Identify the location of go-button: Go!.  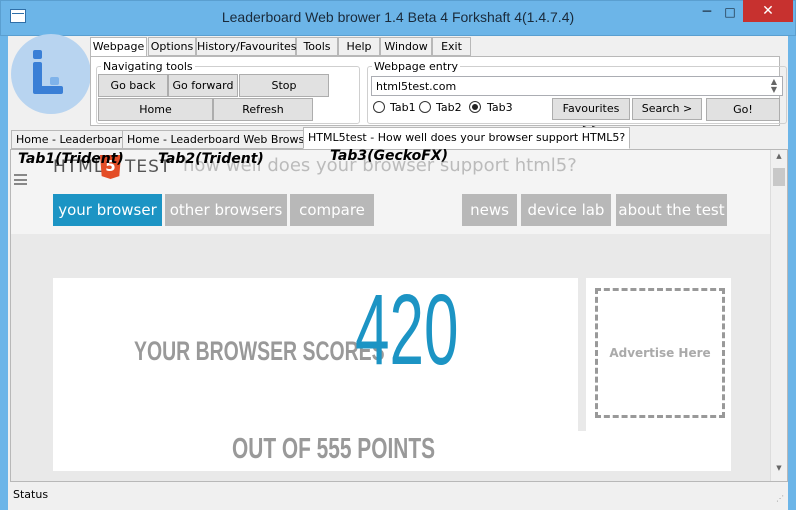
(743, 109).